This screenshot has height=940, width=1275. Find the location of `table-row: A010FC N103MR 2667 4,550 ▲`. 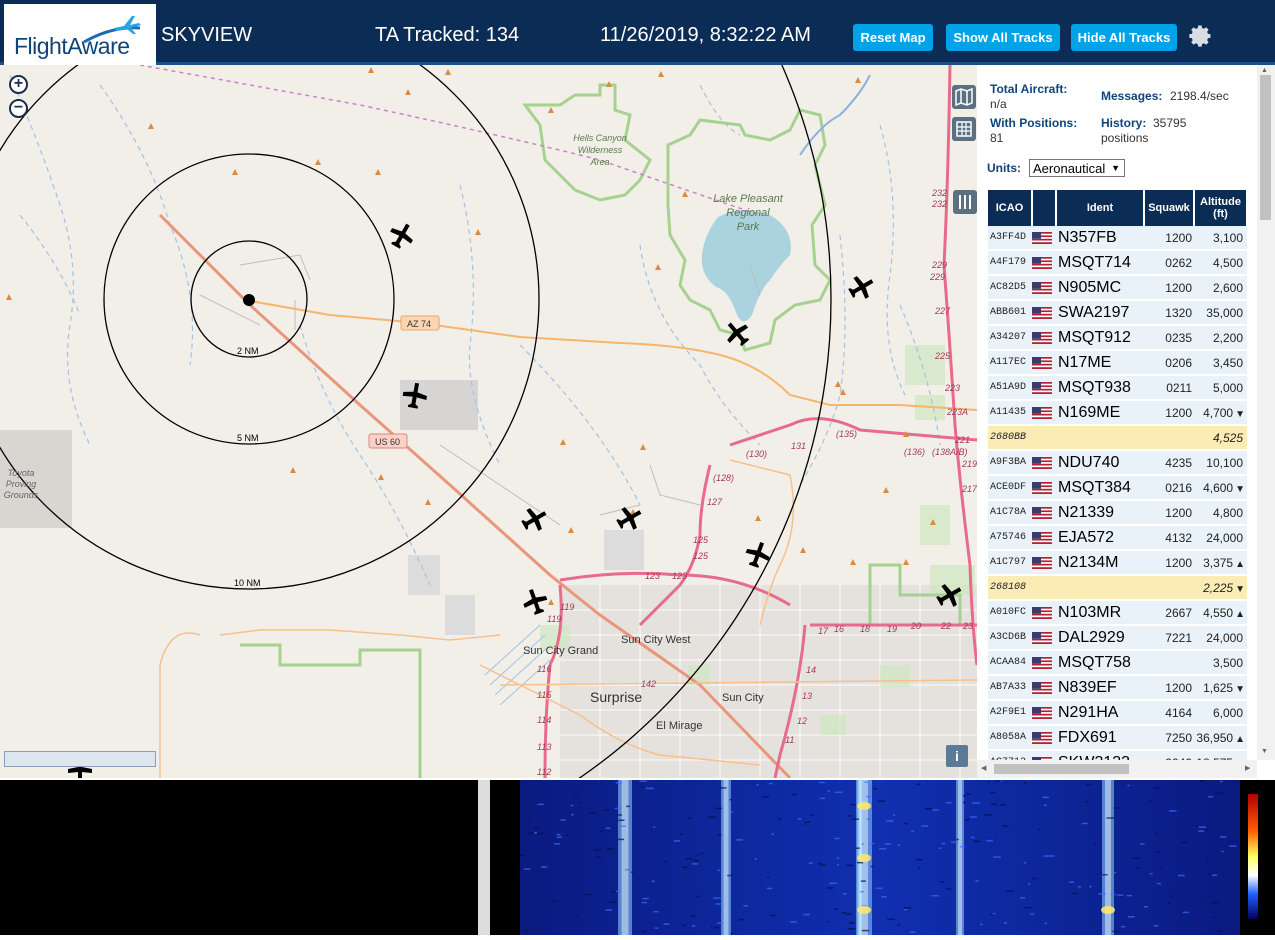

table-row: A010FC N103MR 2667 4,550 ▲ is located at coordinates (1117, 613).